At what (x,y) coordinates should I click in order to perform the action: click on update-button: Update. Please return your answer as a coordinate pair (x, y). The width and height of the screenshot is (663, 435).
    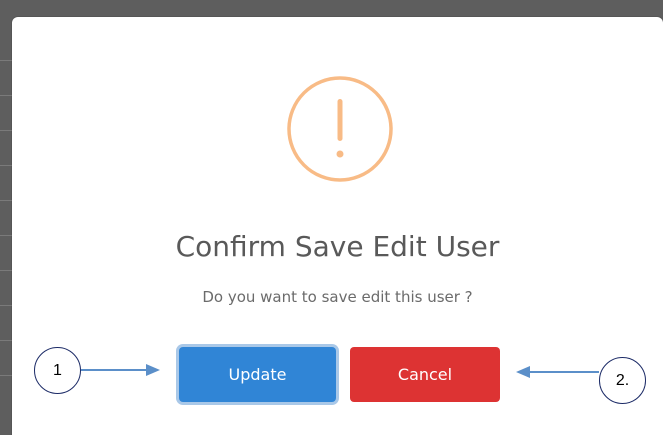
    Looking at the image, I should click on (257, 374).